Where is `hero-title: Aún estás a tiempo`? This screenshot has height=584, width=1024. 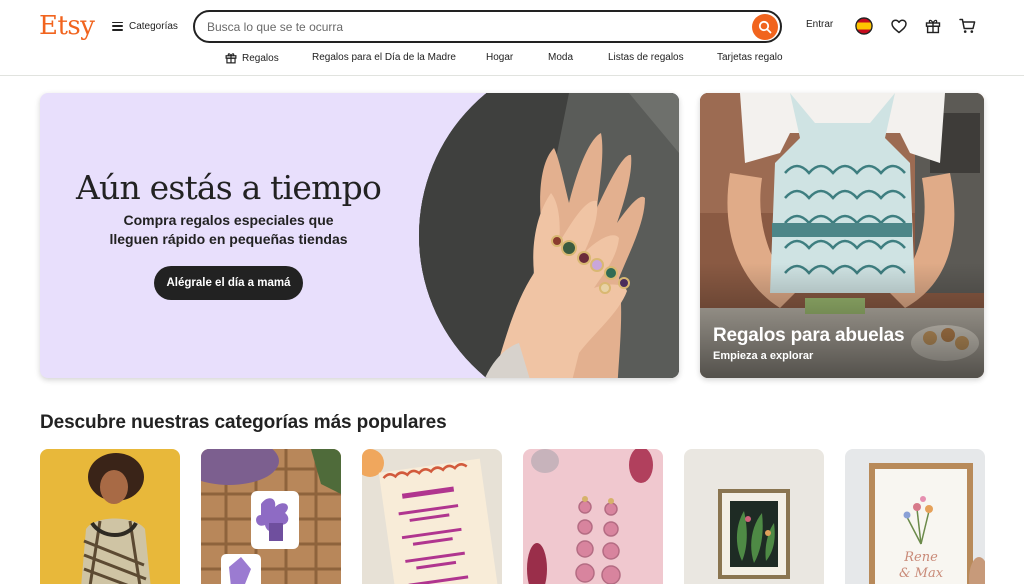
hero-title: Aún estás a tiempo is located at coordinates (228, 187).